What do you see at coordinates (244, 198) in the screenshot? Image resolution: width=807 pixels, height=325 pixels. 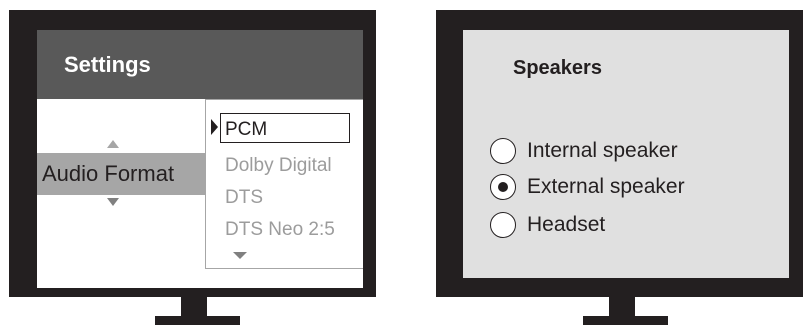 I see `dropdown-option-dts: DTS` at bounding box center [244, 198].